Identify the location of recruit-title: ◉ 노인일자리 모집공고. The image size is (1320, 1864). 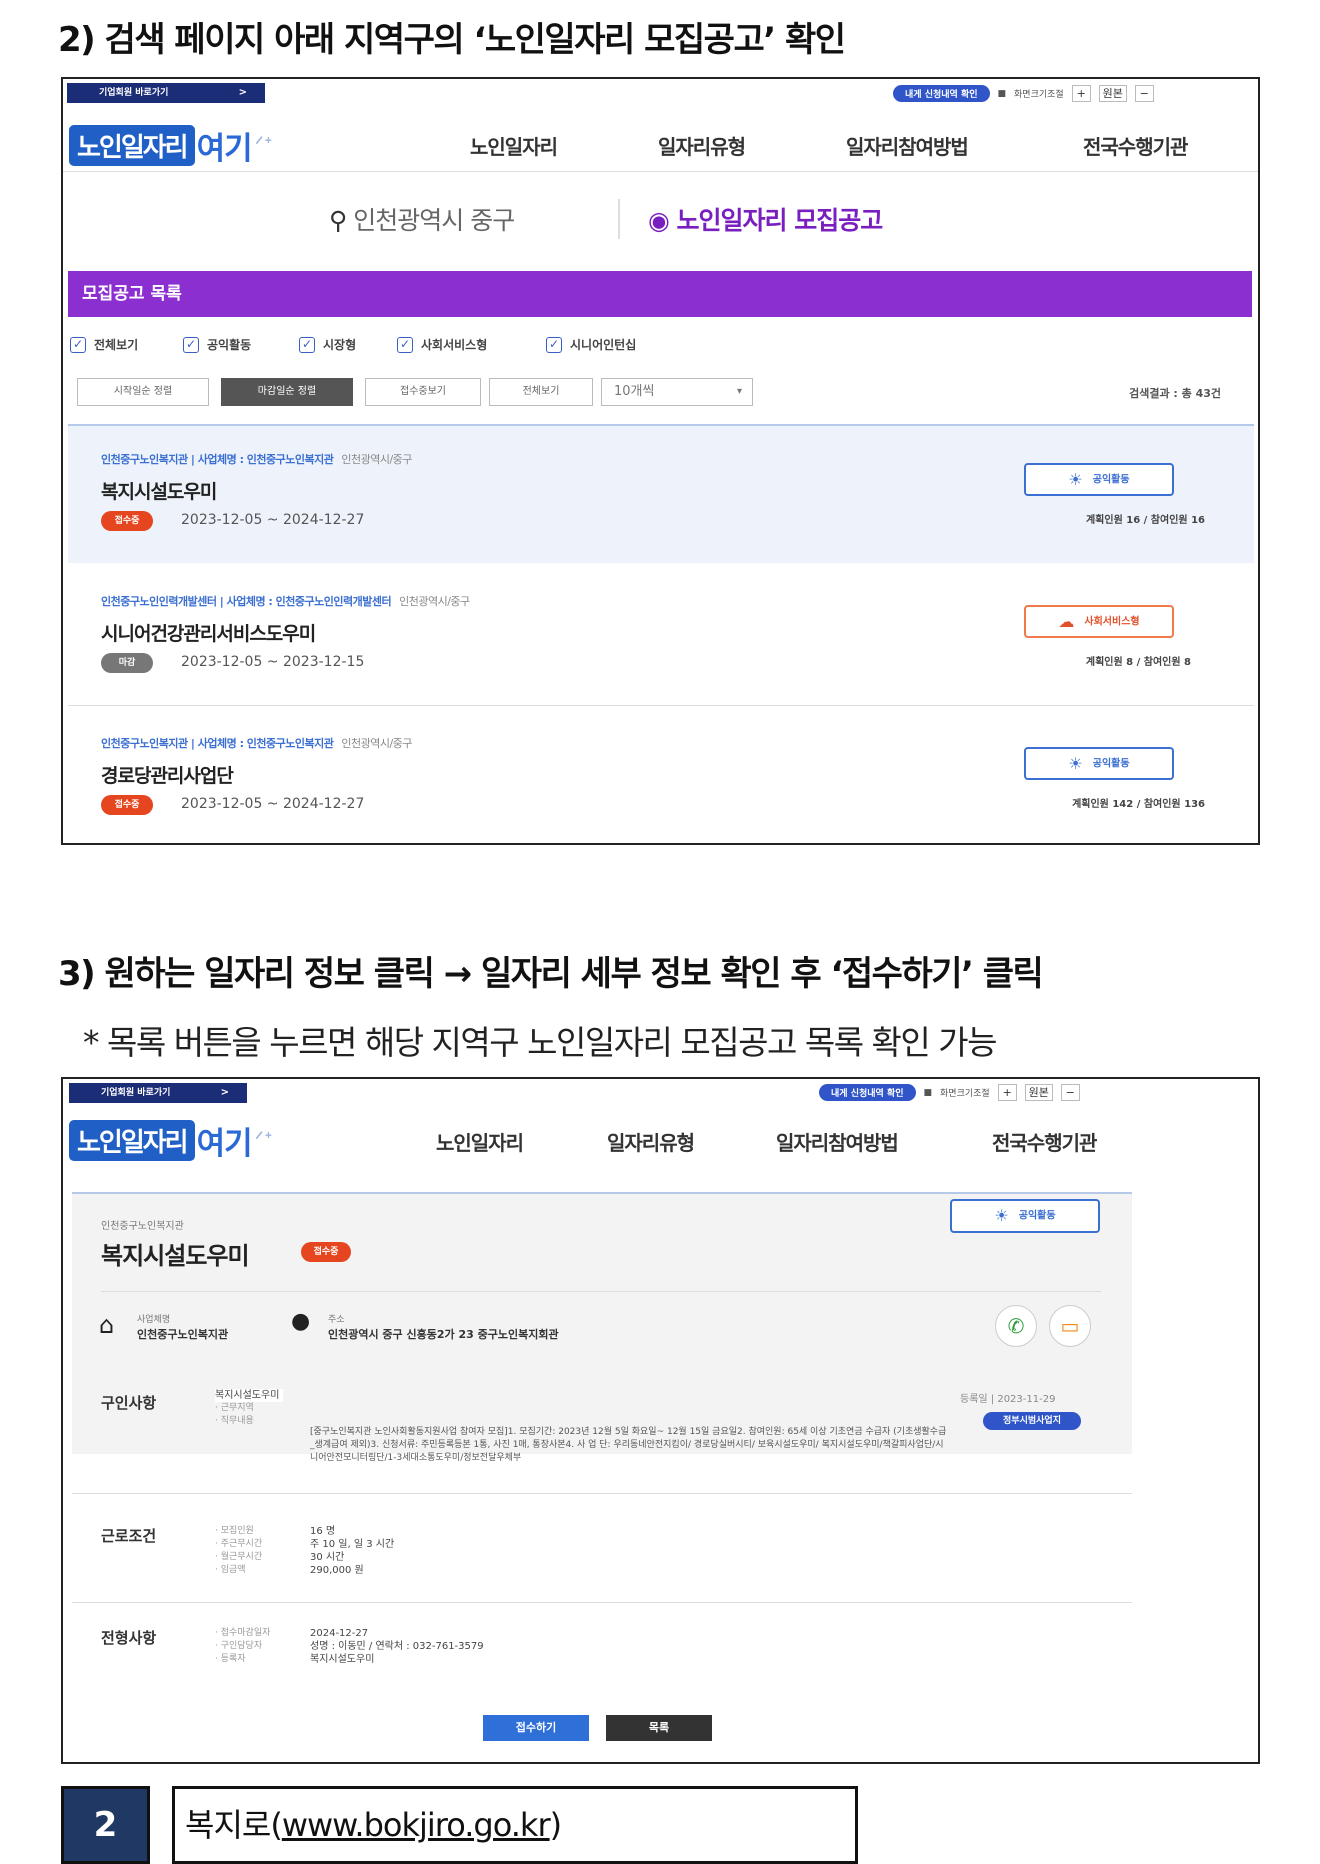
(765, 219).